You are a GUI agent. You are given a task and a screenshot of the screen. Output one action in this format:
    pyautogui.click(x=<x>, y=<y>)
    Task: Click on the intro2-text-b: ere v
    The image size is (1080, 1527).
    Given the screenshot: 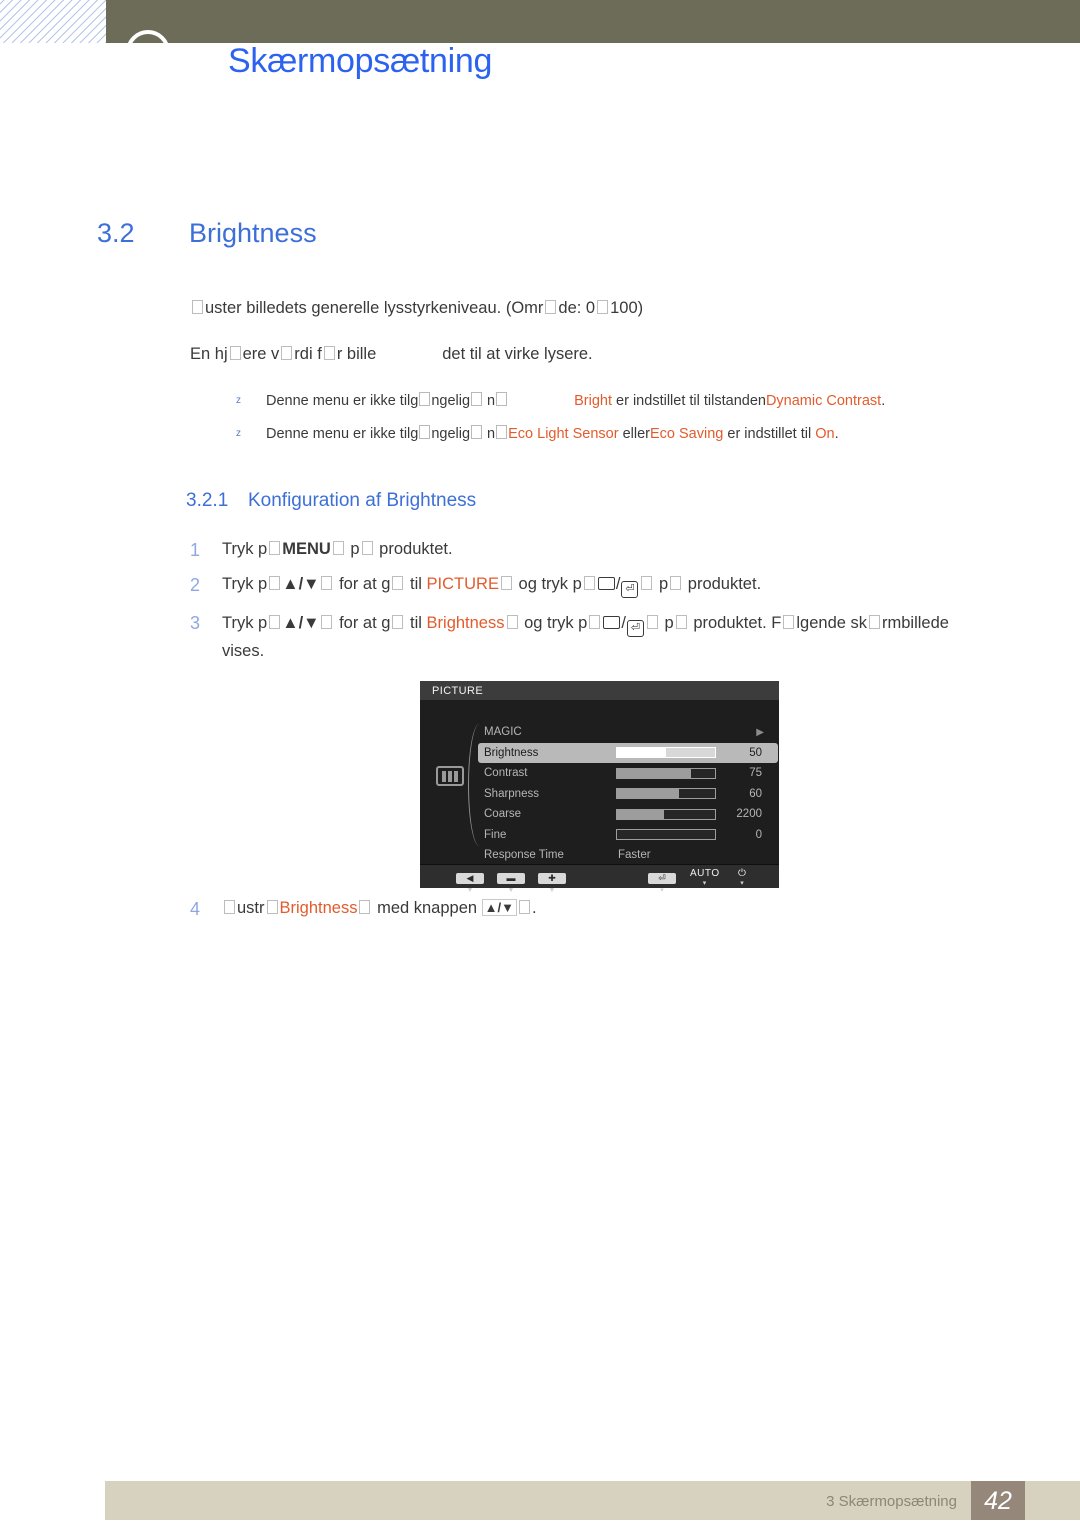 What is the action you would take?
    pyautogui.click(x=261, y=354)
    